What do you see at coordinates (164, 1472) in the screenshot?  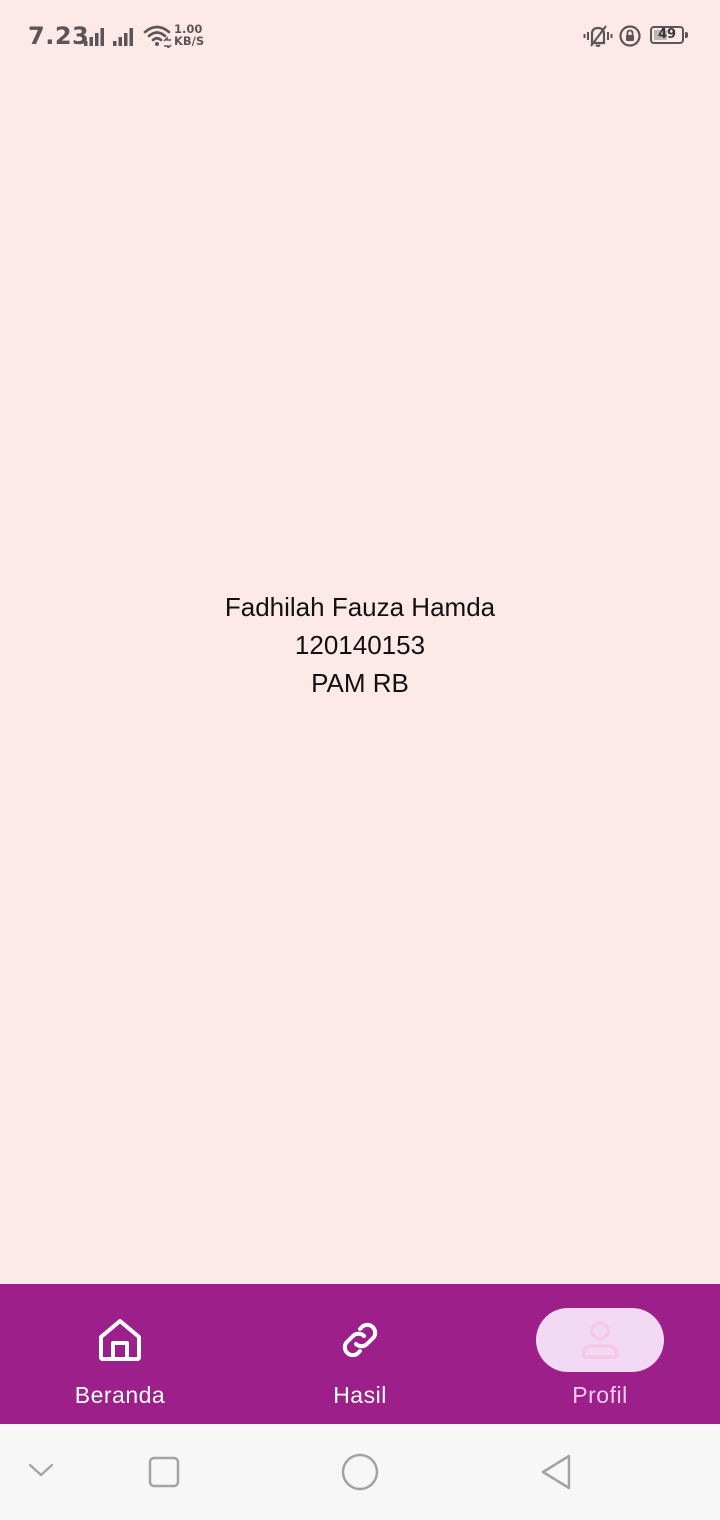 I see `recents-square-icon` at bounding box center [164, 1472].